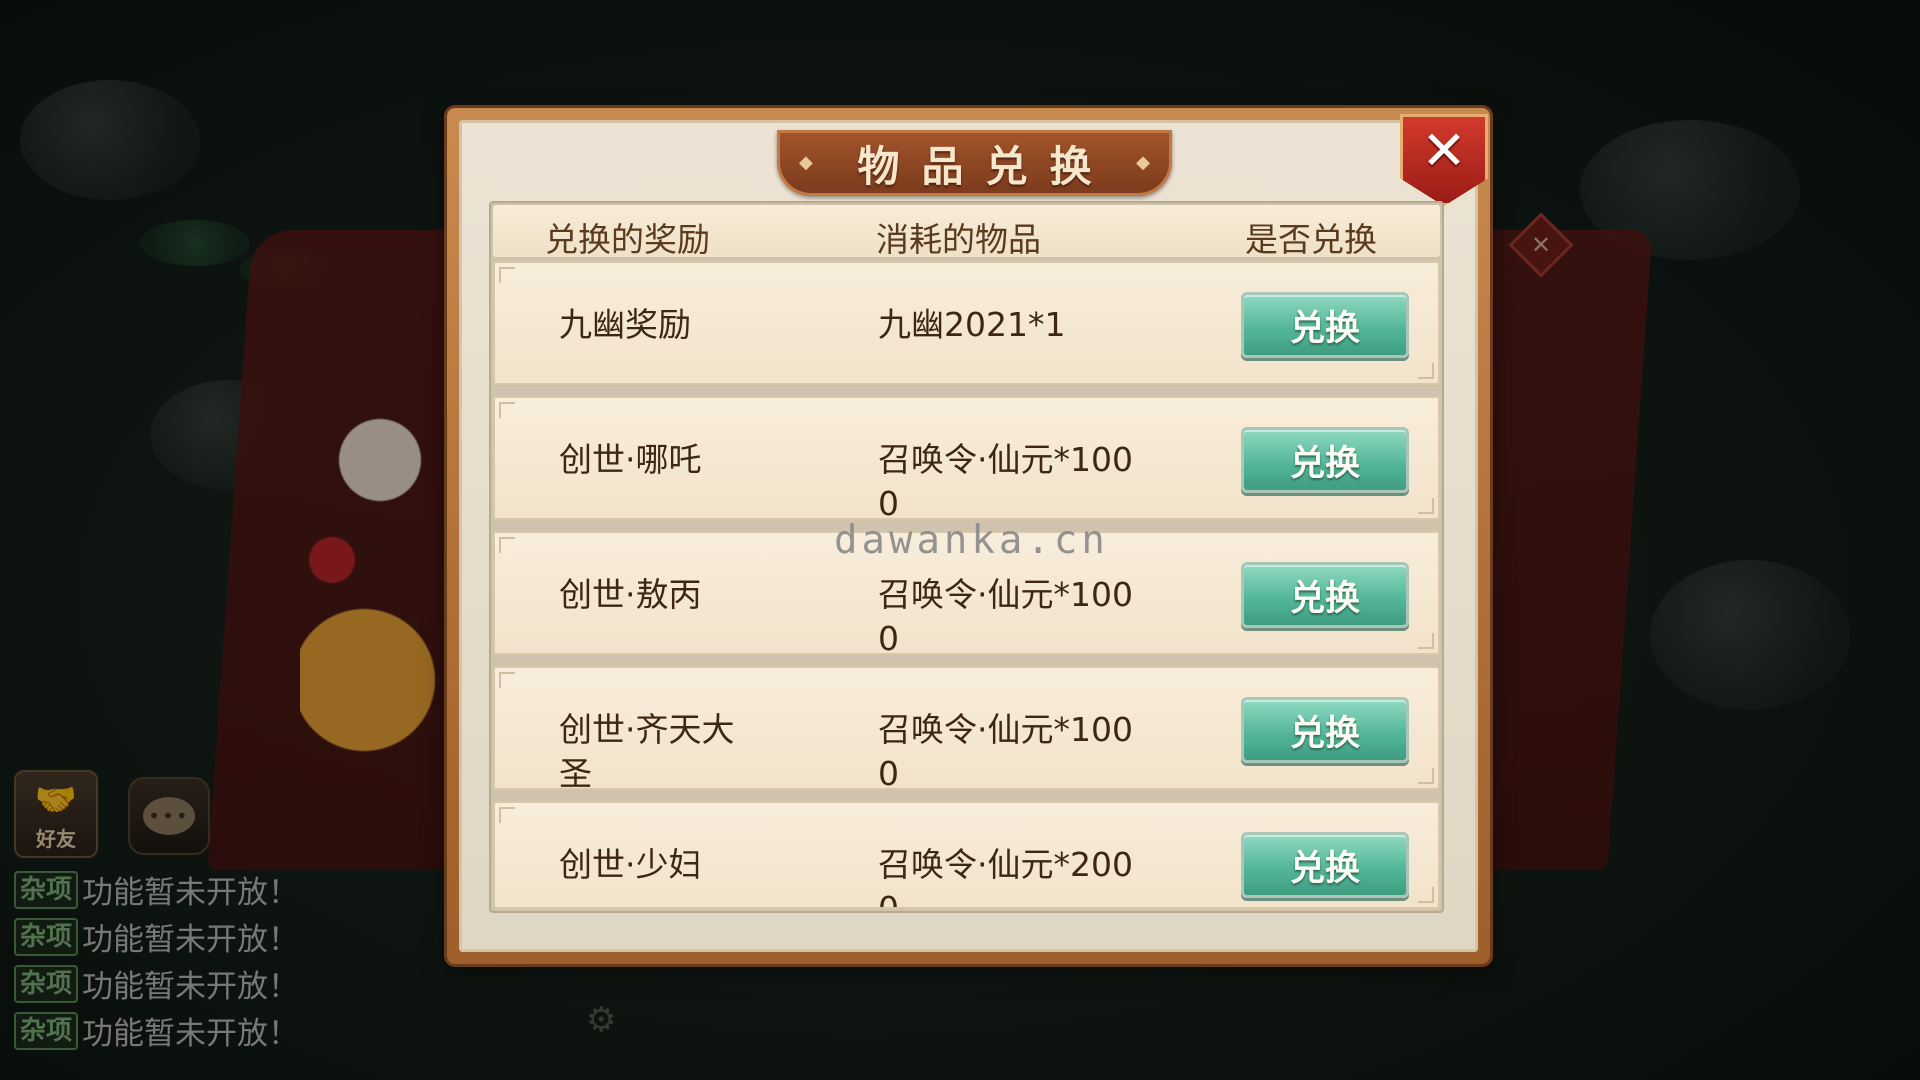 This screenshot has width=1920, height=1080. Describe the element at coordinates (630, 459) in the screenshot. I see `reward-name: 创世·哪吒` at that location.